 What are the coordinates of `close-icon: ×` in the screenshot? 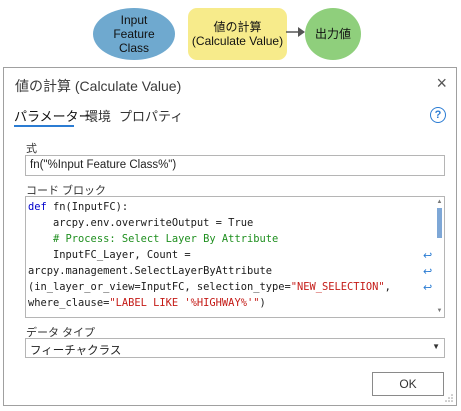 It's located at (441, 83).